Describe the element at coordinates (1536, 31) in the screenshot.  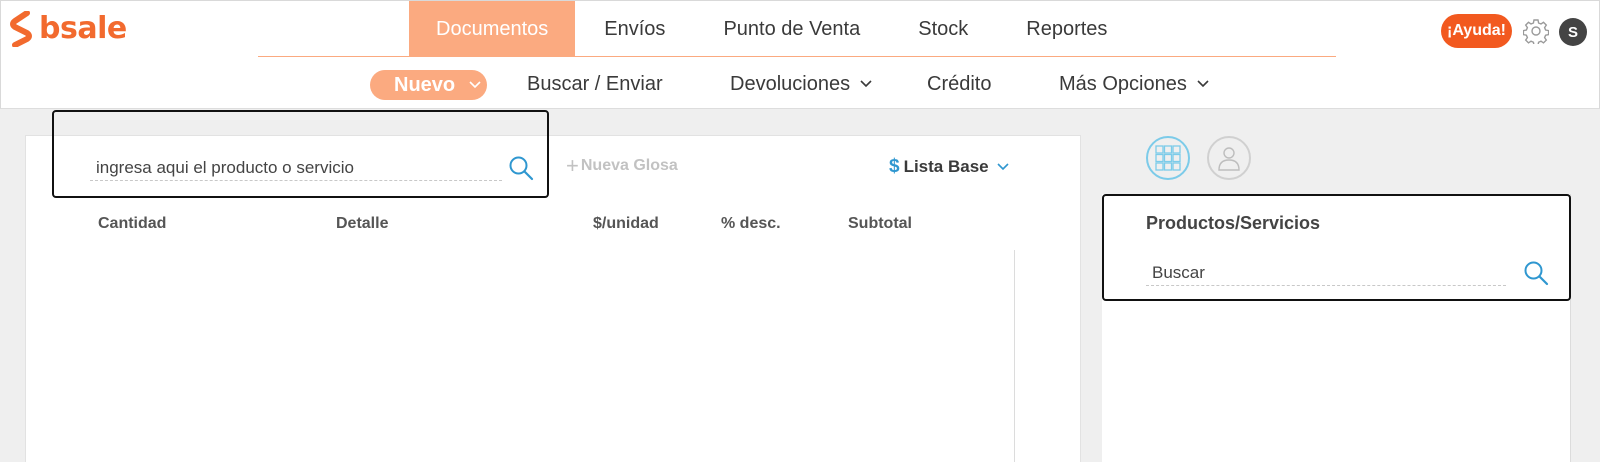
I see `gear-icon` at that location.